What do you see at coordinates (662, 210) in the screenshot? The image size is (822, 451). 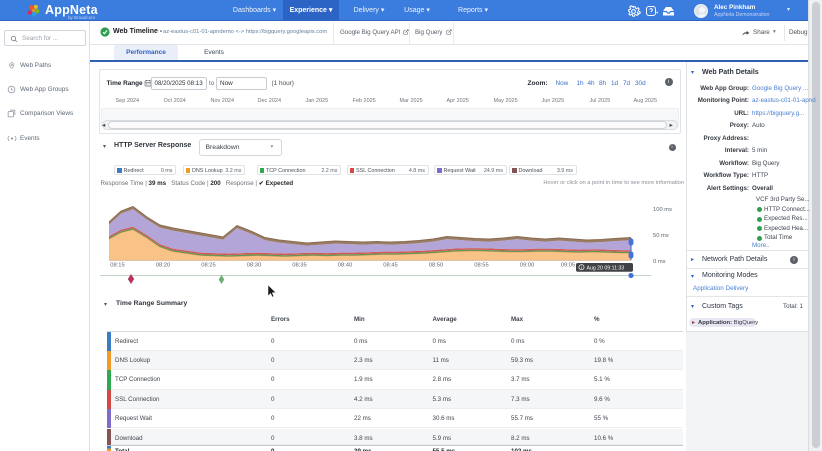 I see `svg-text: 100 ms` at bounding box center [662, 210].